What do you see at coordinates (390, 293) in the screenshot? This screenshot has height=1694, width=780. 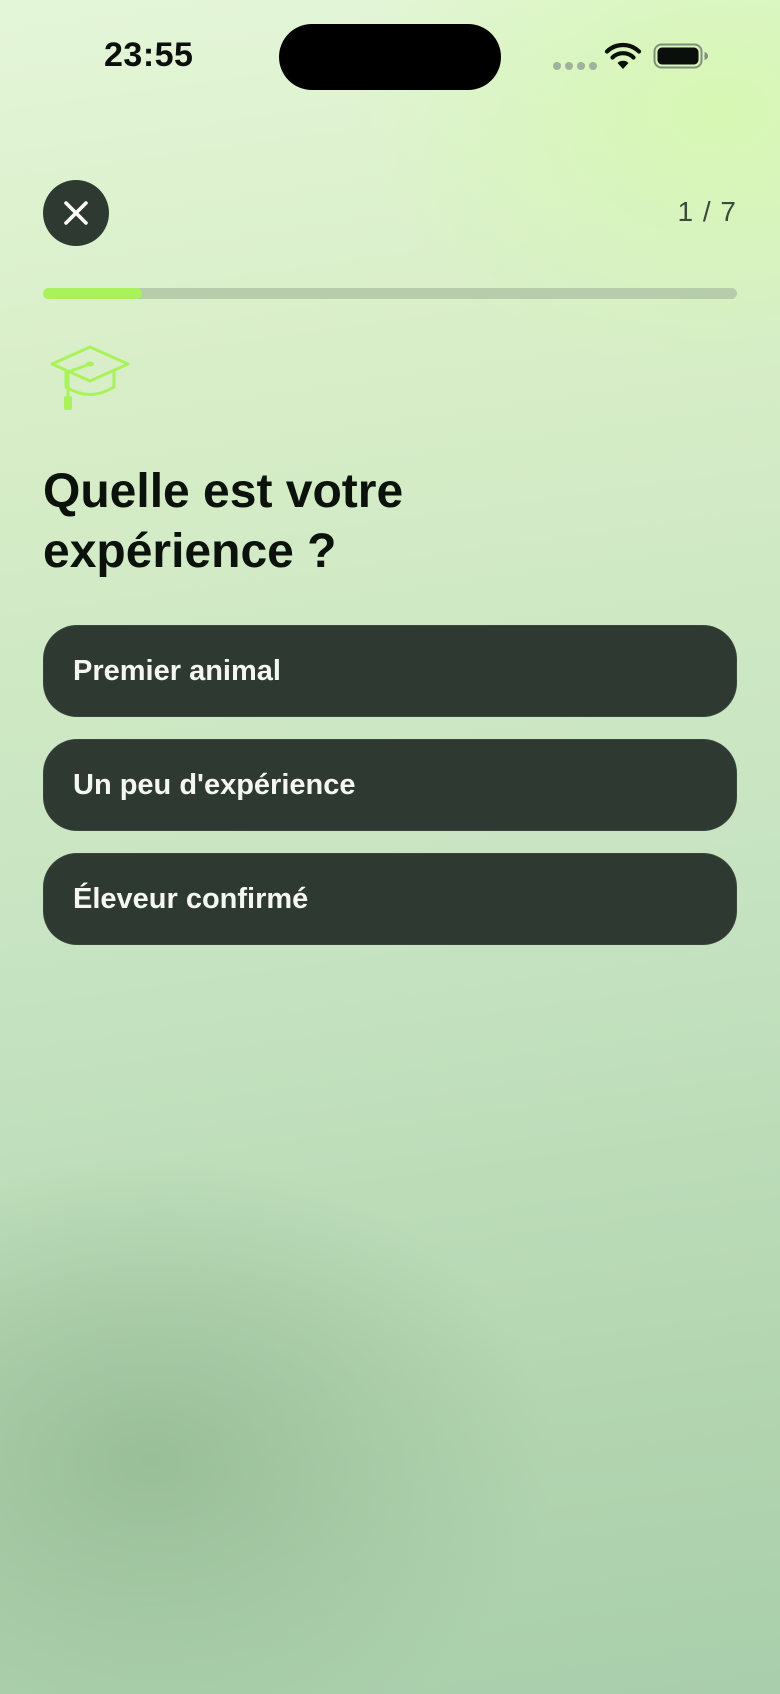 I see `progress-bar` at bounding box center [390, 293].